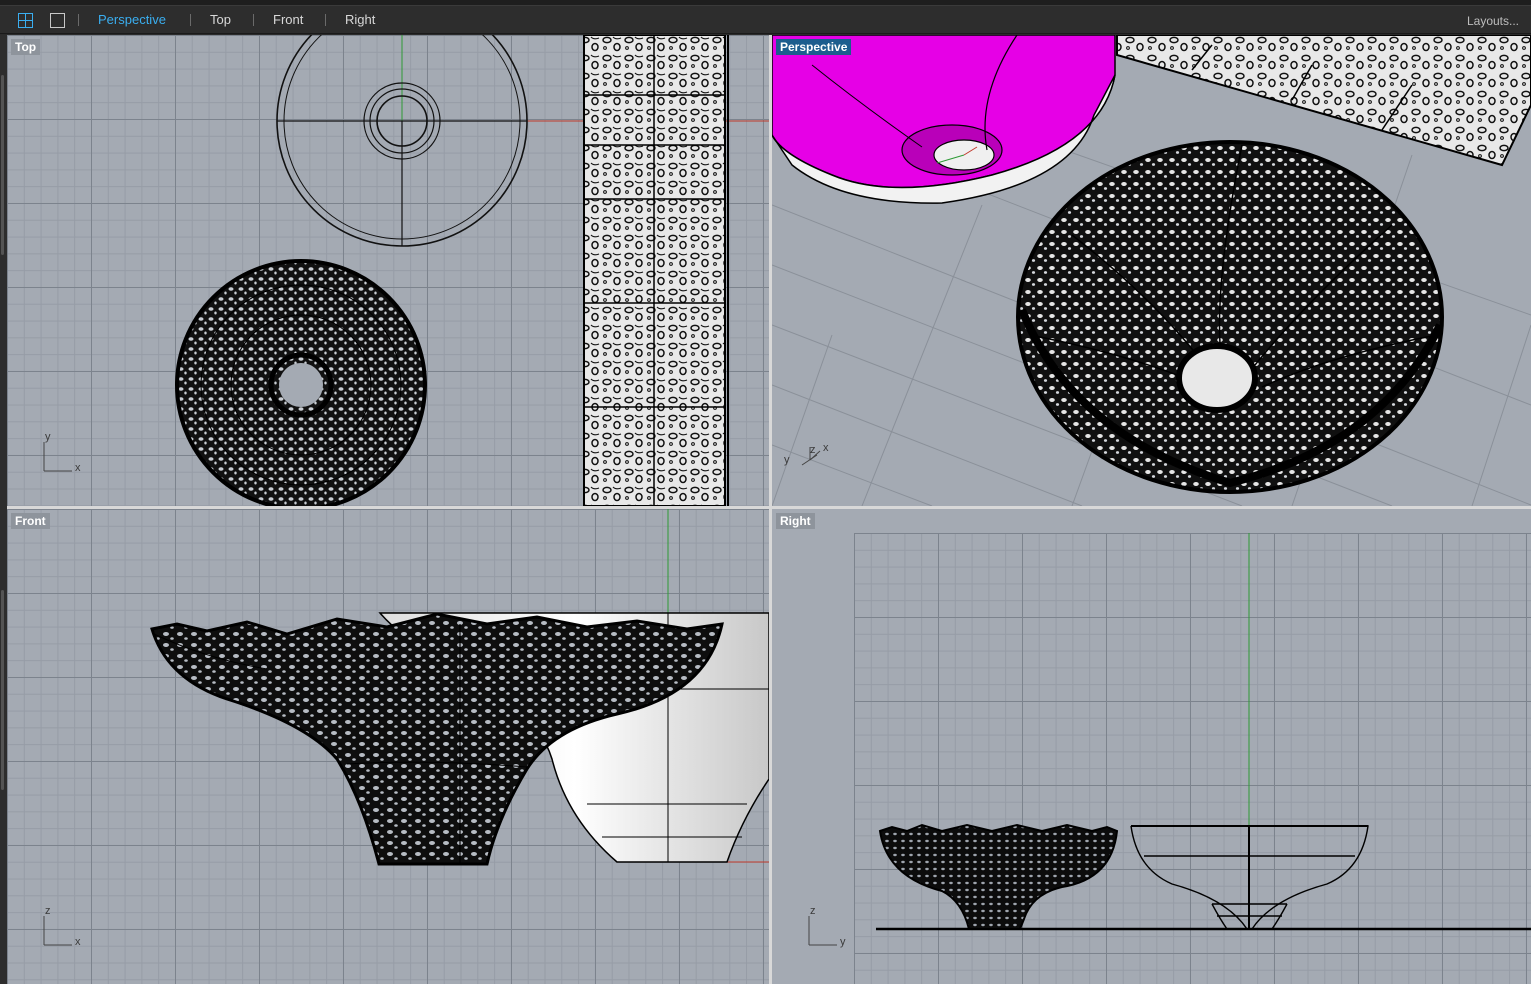 This screenshot has width=1531, height=984. I want to click on four-viewports-icon, so click(25, 20).